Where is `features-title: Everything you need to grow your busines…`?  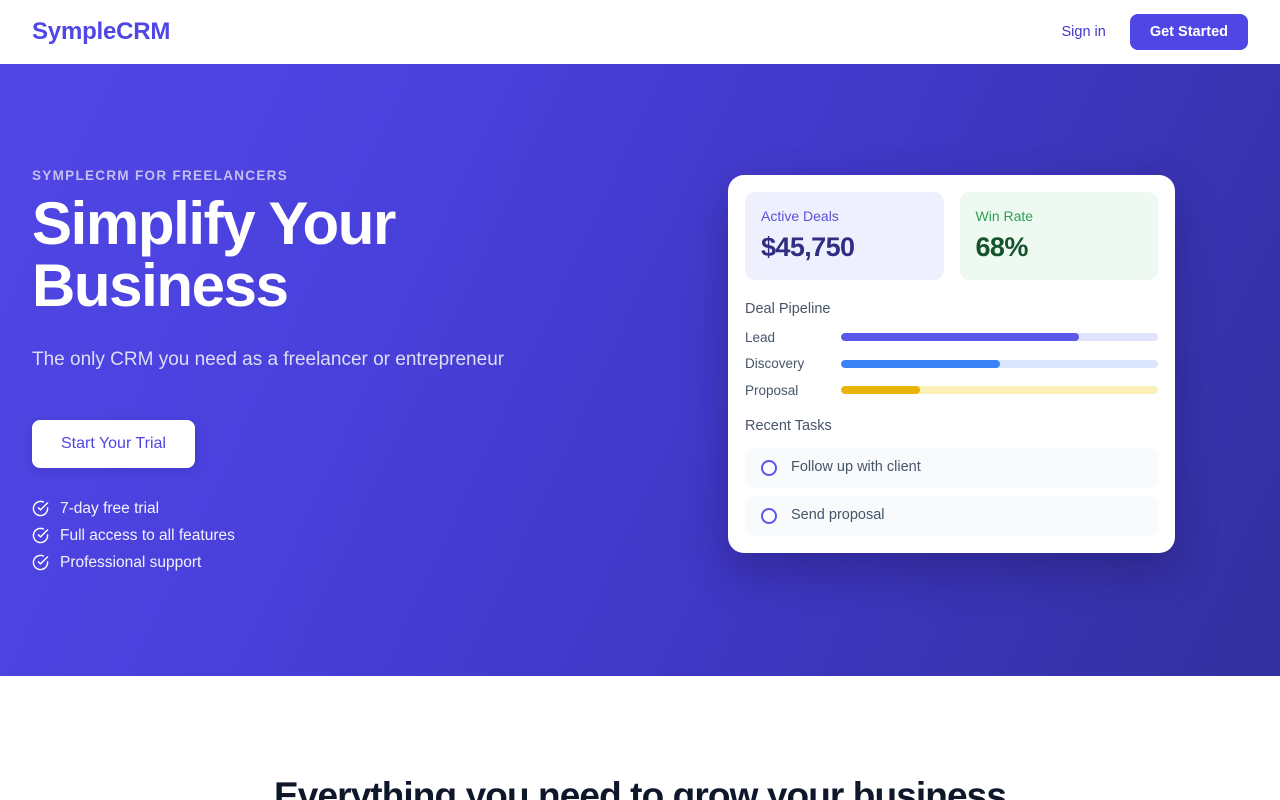
features-title: Everything you need to grow your busines… is located at coordinates (640, 787).